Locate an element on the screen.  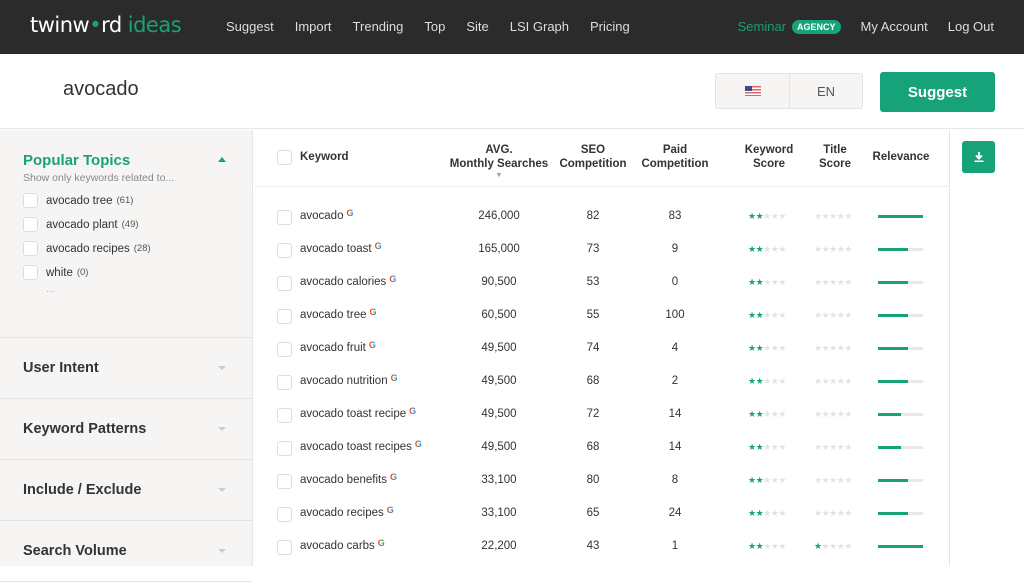
nav-my-account: My Account is located at coordinates (894, 26).